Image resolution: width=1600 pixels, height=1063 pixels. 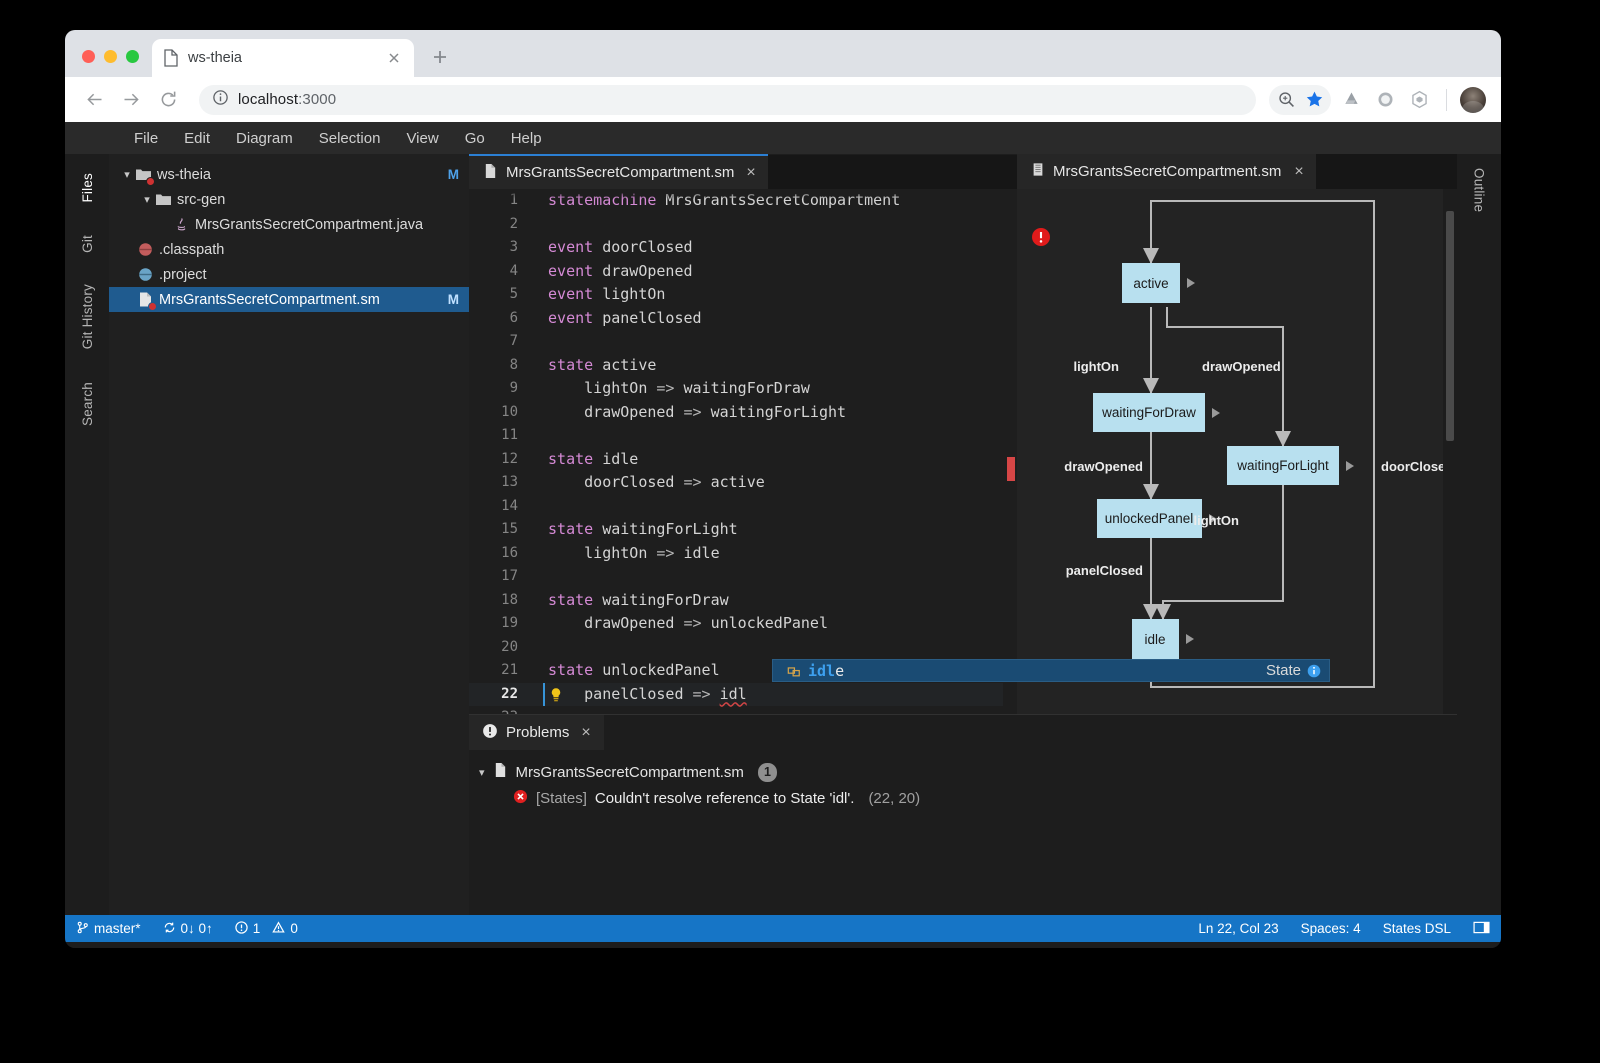 What do you see at coordinates (1479, 541) in the screenshot?
I see `sidebar-item-outline: Outline` at bounding box center [1479, 541].